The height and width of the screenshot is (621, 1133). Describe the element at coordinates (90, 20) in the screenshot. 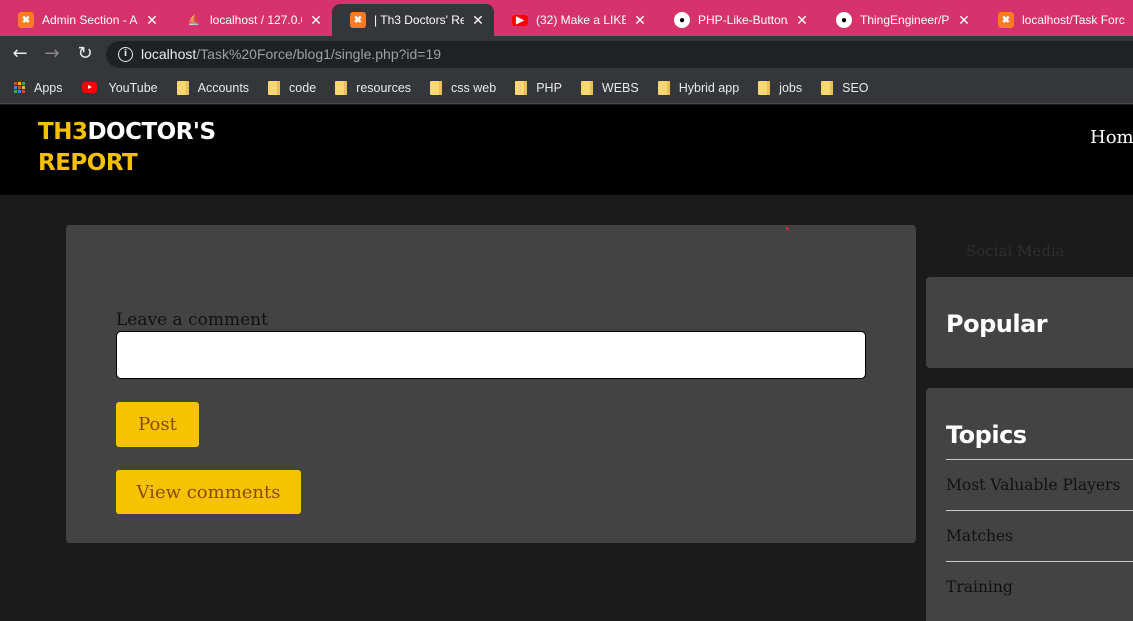

I see `tab-title: Admin Section - A` at that location.